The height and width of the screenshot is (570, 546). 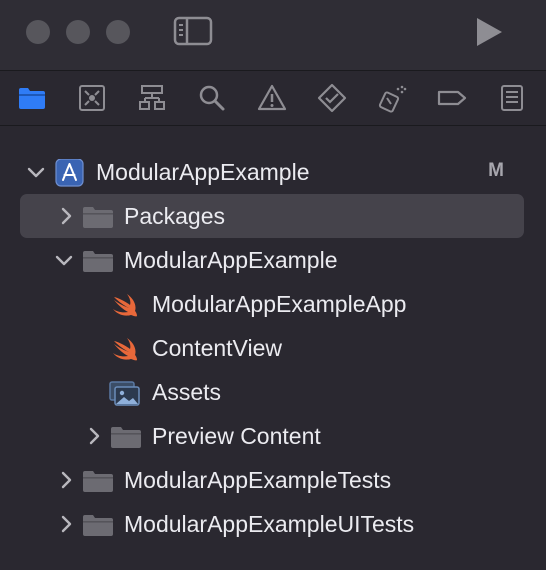 What do you see at coordinates (496, 170) in the screenshot?
I see `source-control-status-badge: M` at bounding box center [496, 170].